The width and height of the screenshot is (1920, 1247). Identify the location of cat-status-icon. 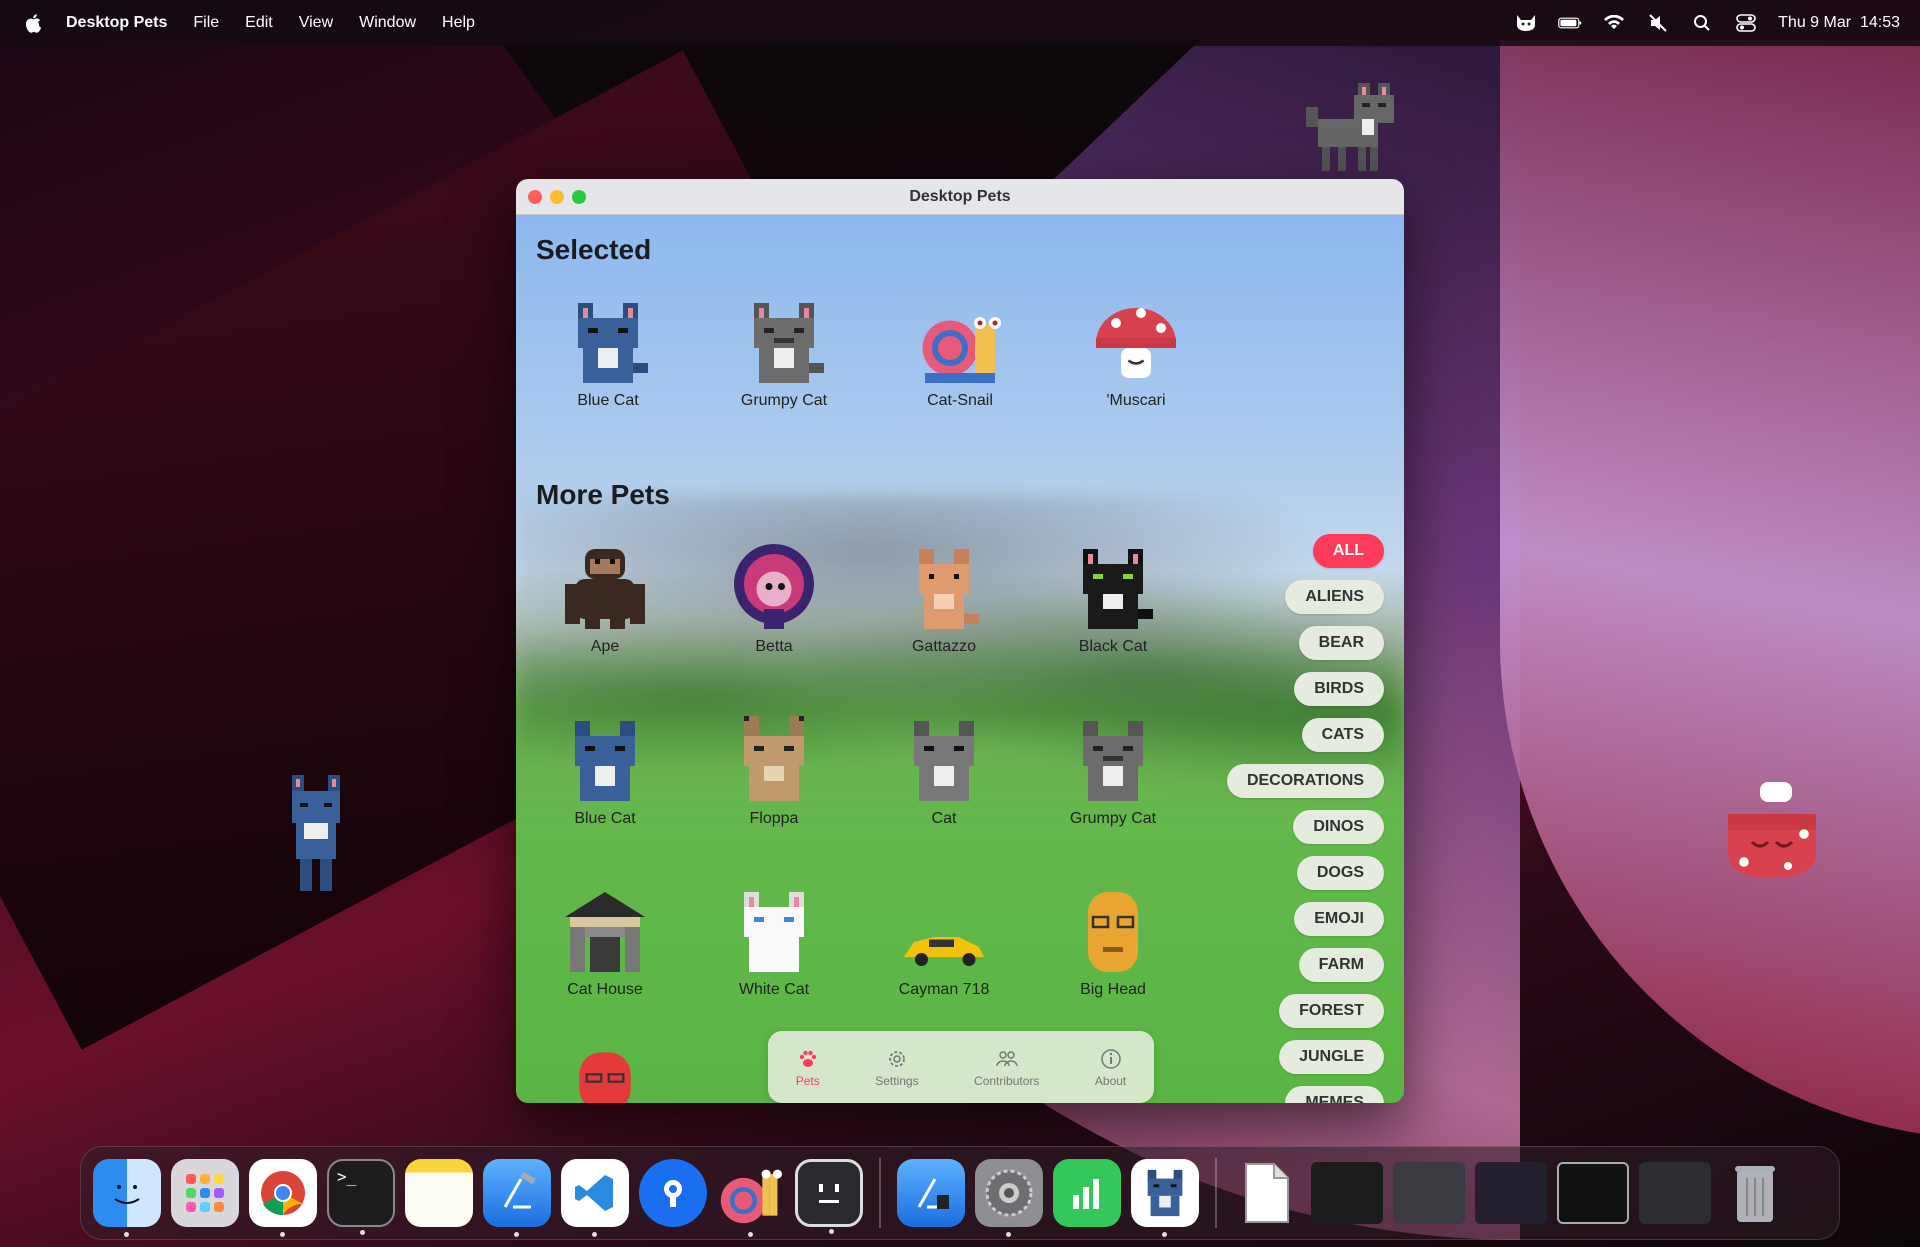
(1526, 23).